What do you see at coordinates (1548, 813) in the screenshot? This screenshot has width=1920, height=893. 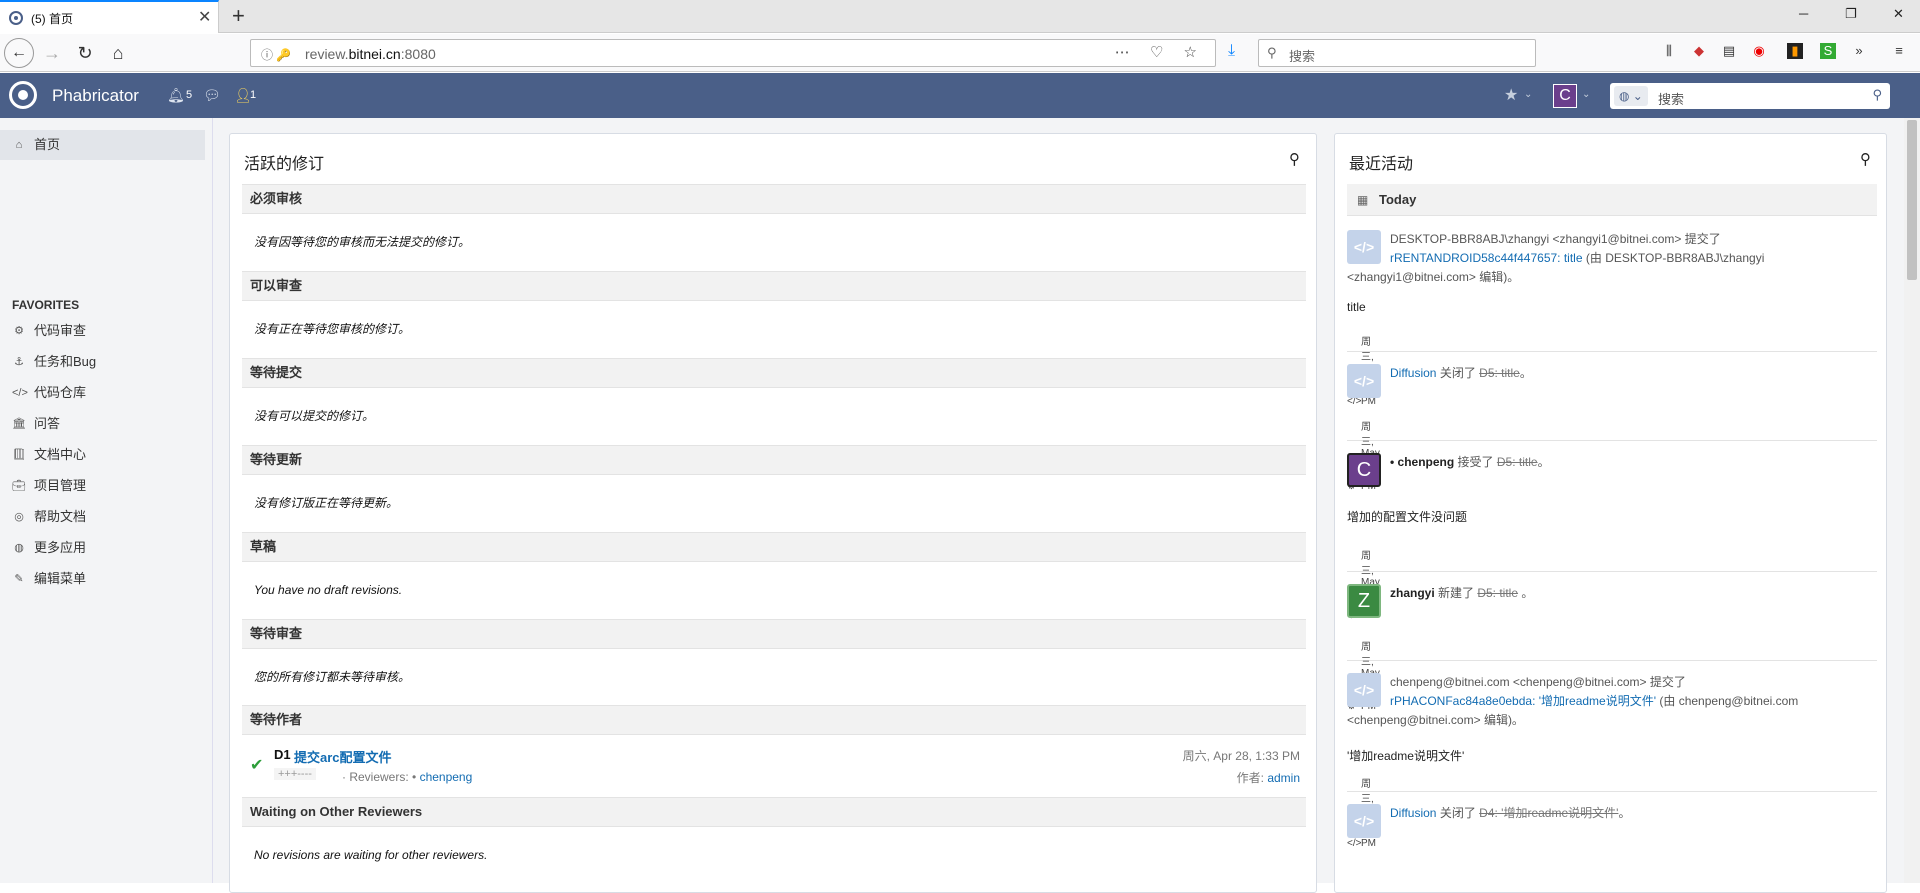 I see `revision-link: D4: '增加readme说明文件'` at bounding box center [1548, 813].